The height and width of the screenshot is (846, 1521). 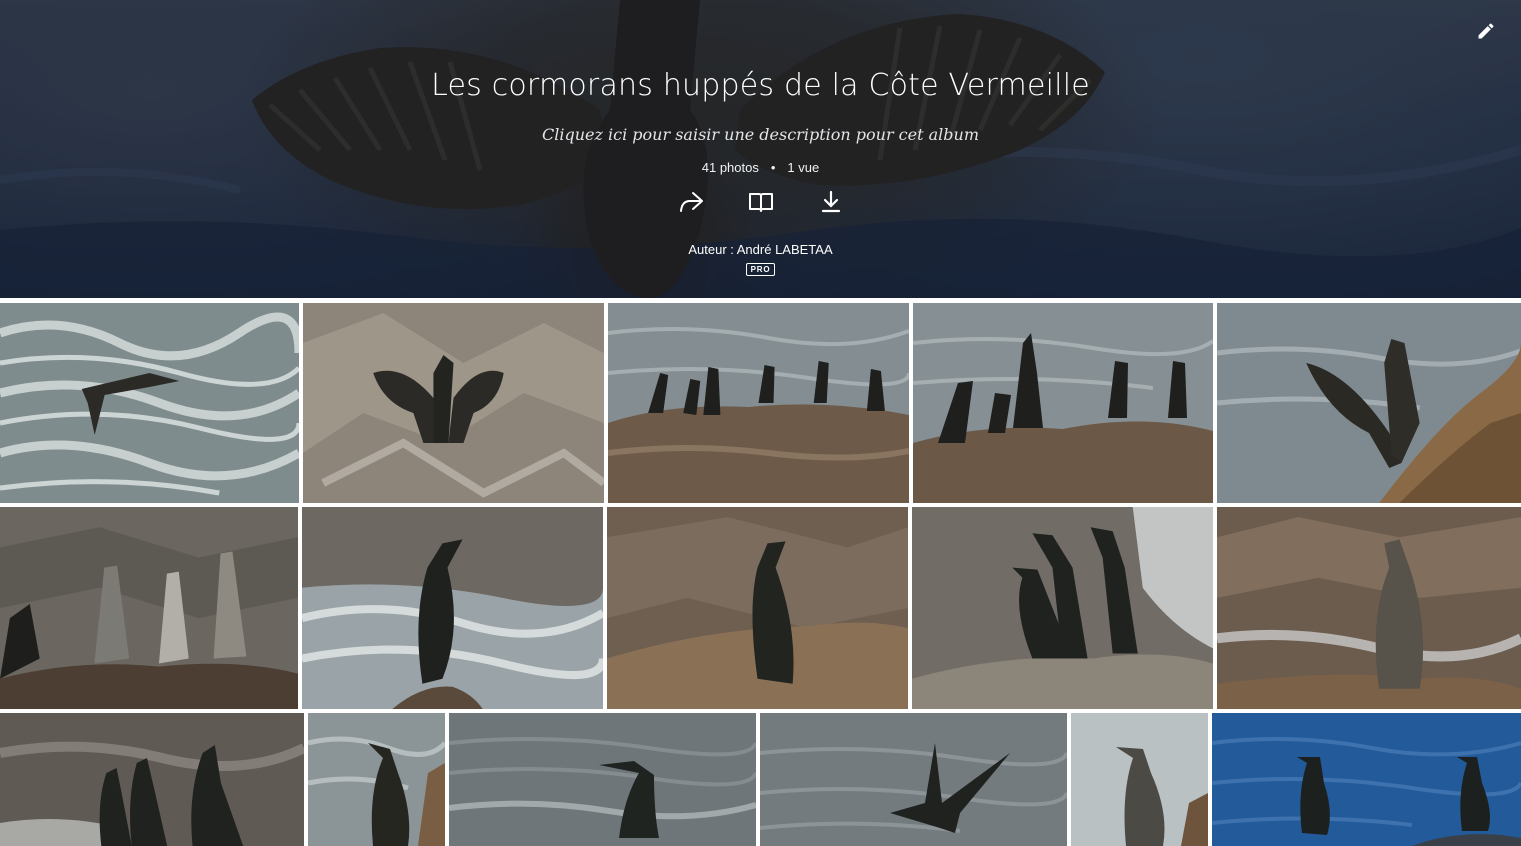 What do you see at coordinates (785, 249) in the screenshot?
I see `author-link: André LABETAA` at bounding box center [785, 249].